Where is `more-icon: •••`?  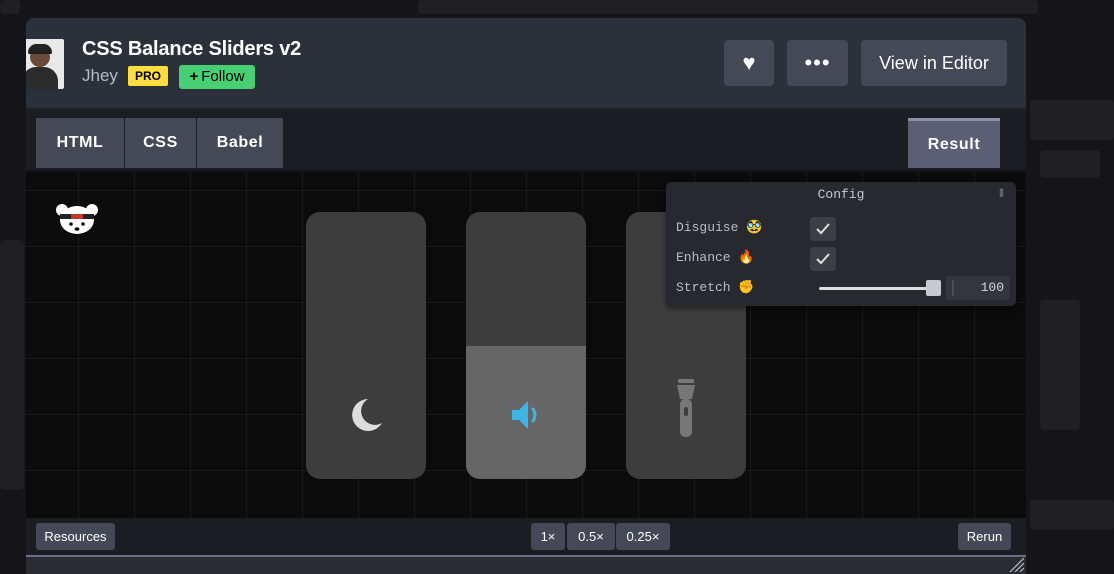 more-icon: ••• is located at coordinates (817, 62).